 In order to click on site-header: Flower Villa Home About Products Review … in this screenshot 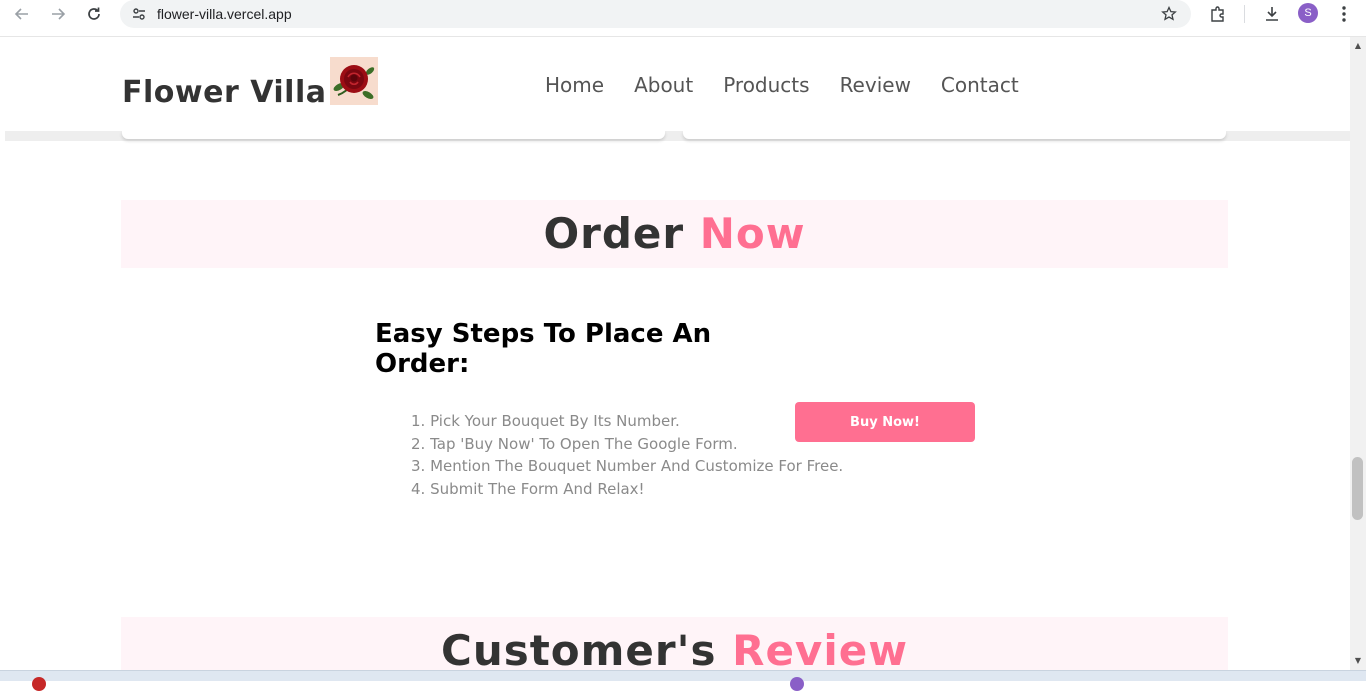, I will do `click(675, 84)`.